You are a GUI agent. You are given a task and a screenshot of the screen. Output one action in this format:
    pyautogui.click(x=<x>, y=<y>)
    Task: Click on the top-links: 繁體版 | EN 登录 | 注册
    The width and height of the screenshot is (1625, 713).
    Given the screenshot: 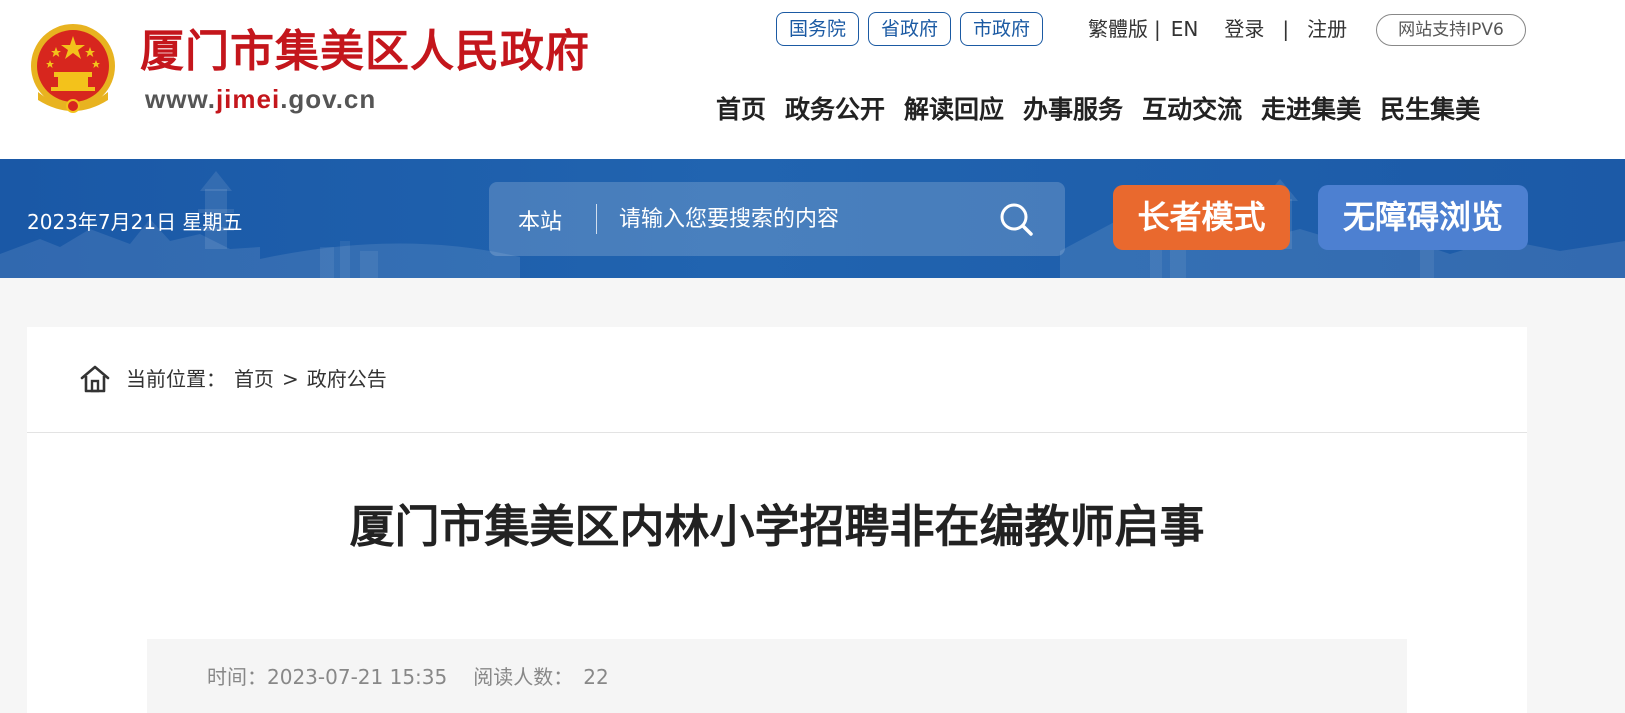 What is the action you would take?
    pyautogui.click(x=1217, y=29)
    